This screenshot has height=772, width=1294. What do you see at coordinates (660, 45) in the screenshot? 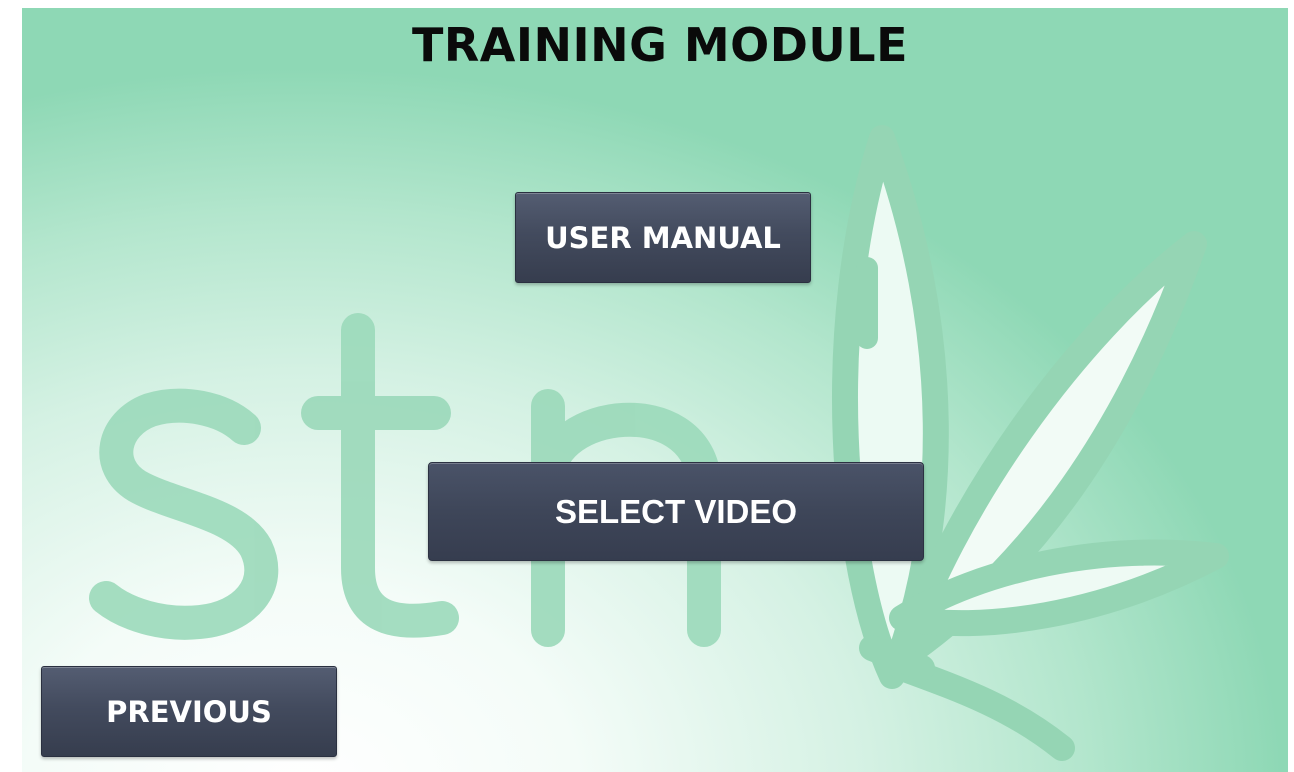
I see `page-title: TRAINING MODULE` at bounding box center [660, 45].